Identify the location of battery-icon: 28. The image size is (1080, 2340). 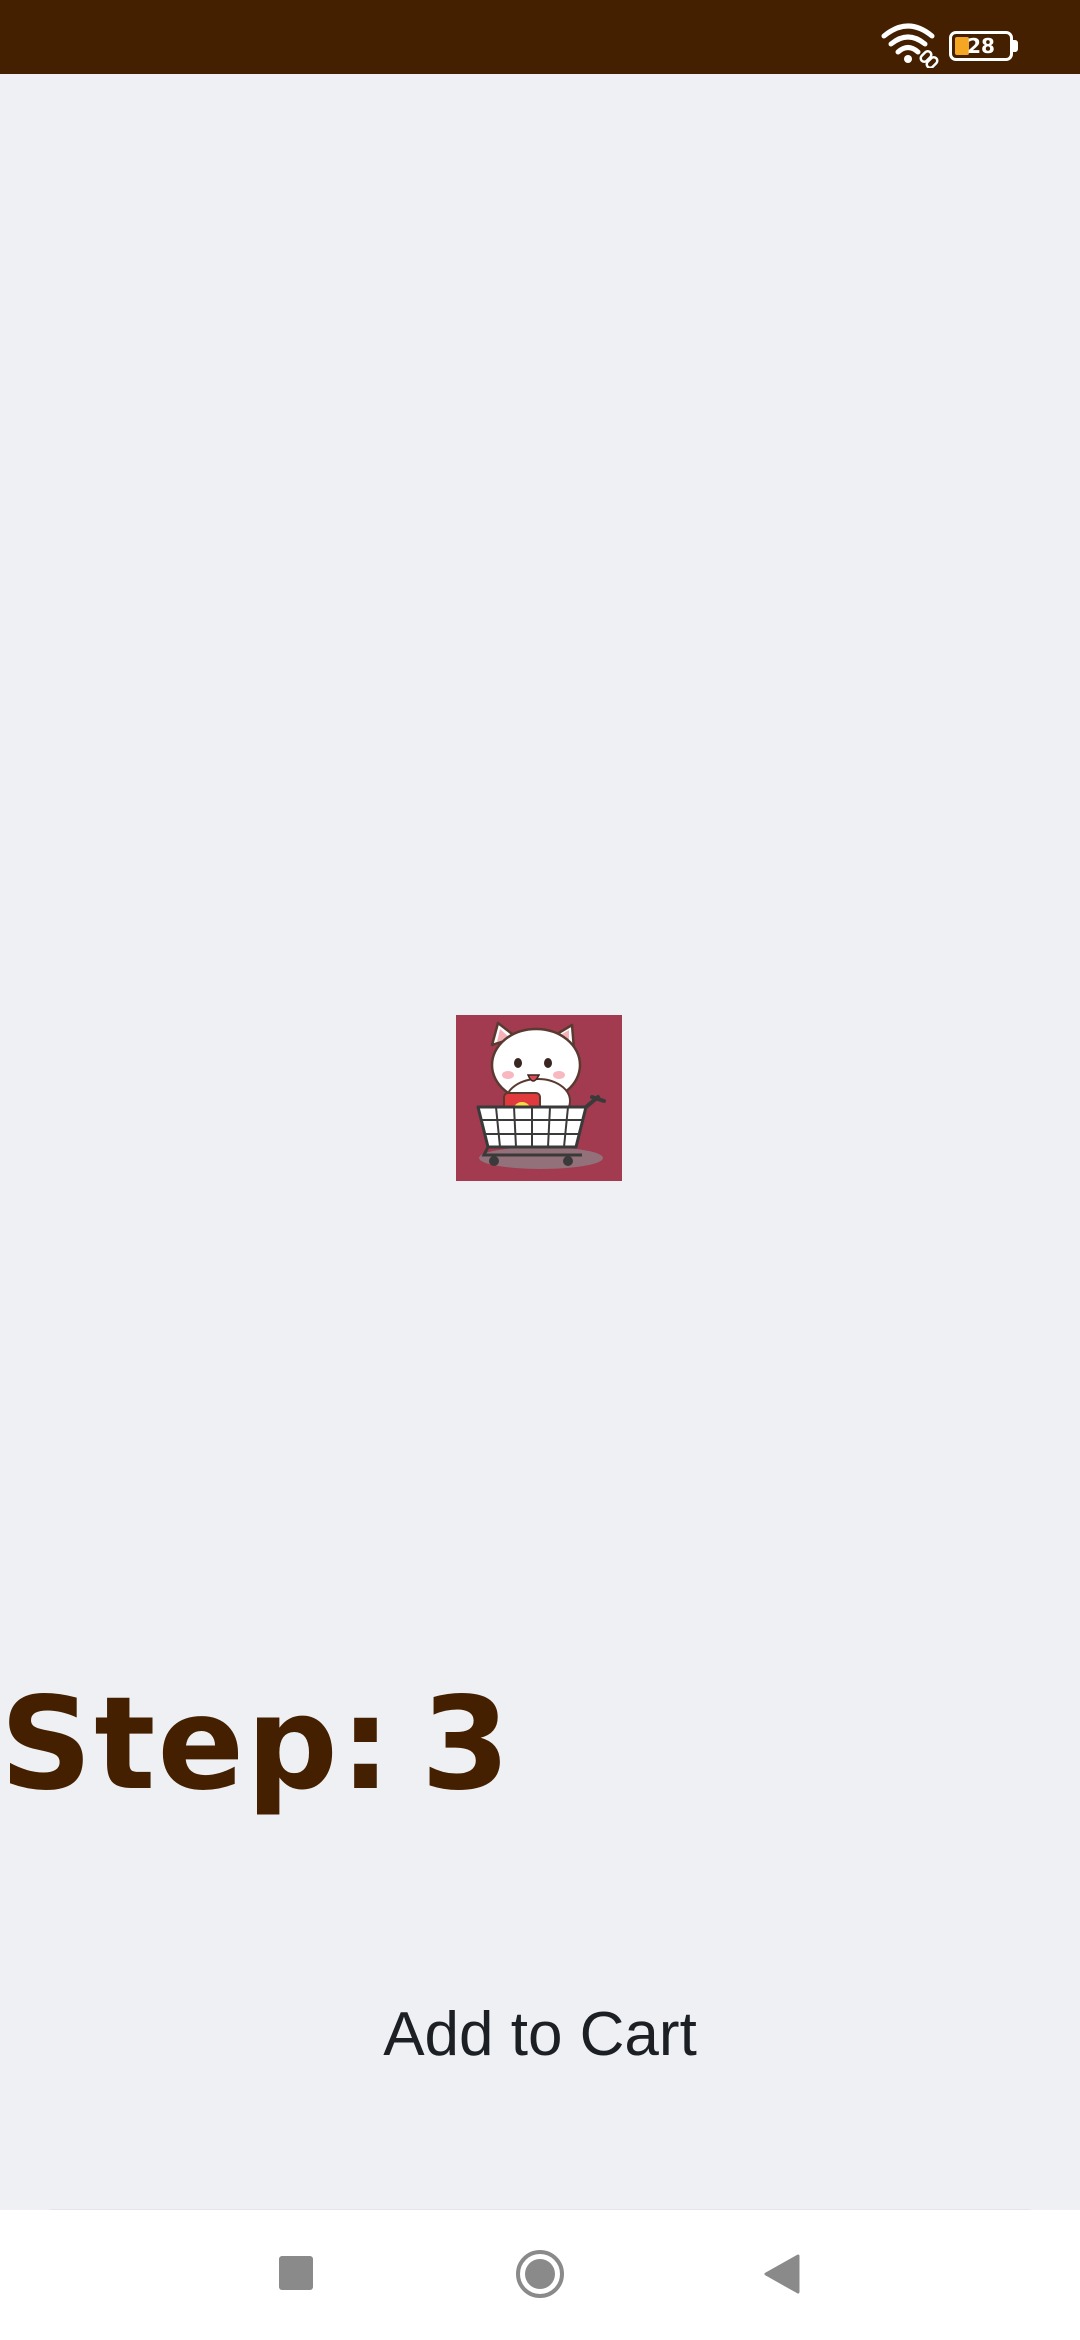
(981, 46).